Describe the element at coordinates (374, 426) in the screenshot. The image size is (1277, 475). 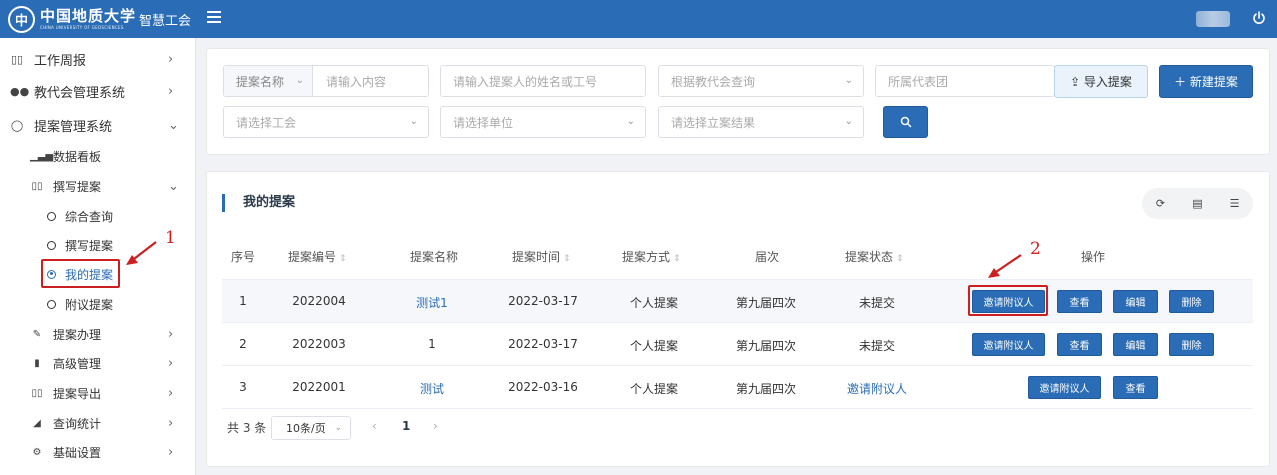
I see `prev-page-button: ‹` at that location.